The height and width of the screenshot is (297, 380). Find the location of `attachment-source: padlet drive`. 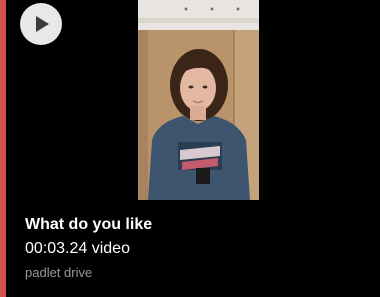

attachment-source: padlet drive is located at coordinates (59, 272).